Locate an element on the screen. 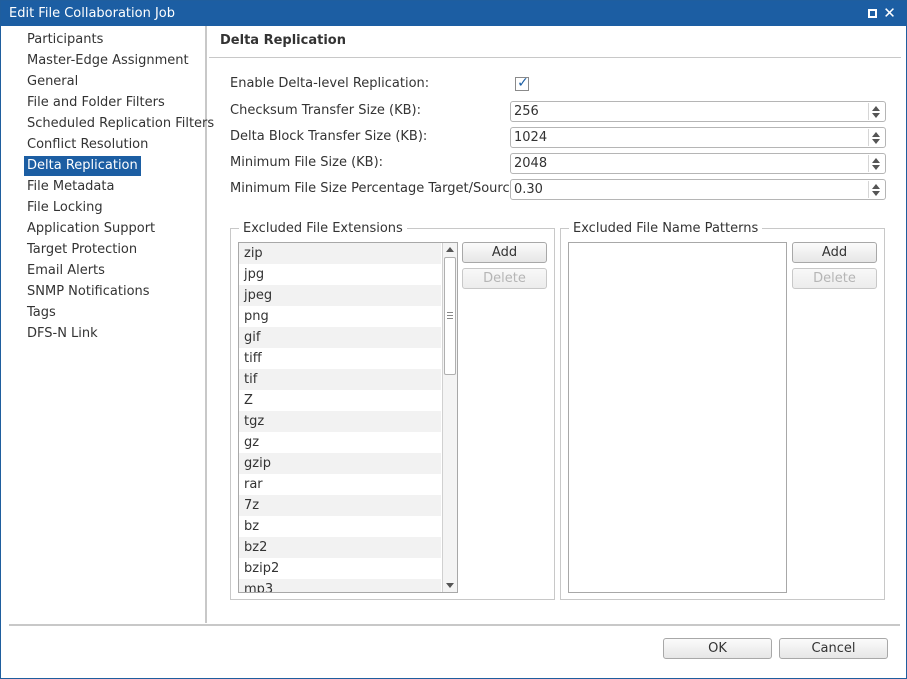 The height and width of the screenshot is (679, 907). list-item: jpg is located at coordinates (340, 274).